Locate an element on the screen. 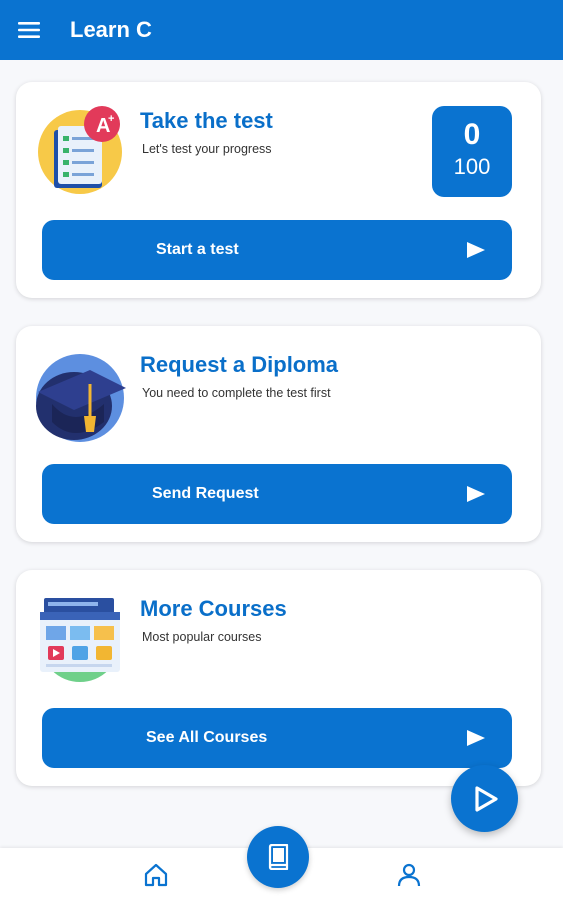 Image resolution: width=563 pixels, height=900 pixels. score-value: 0 is located at coordinates (472, 134).